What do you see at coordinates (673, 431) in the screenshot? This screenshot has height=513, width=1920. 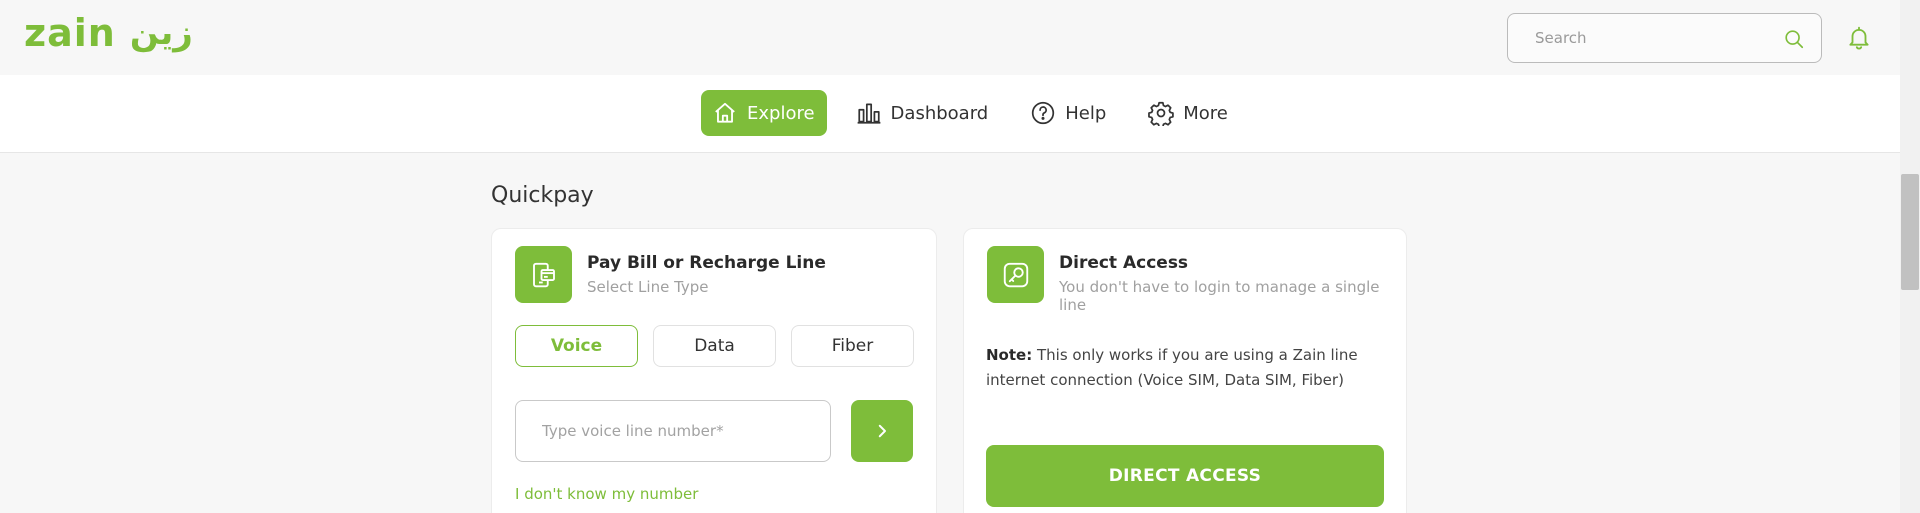 I see `line-number-input` at bounding box center [673, 431].